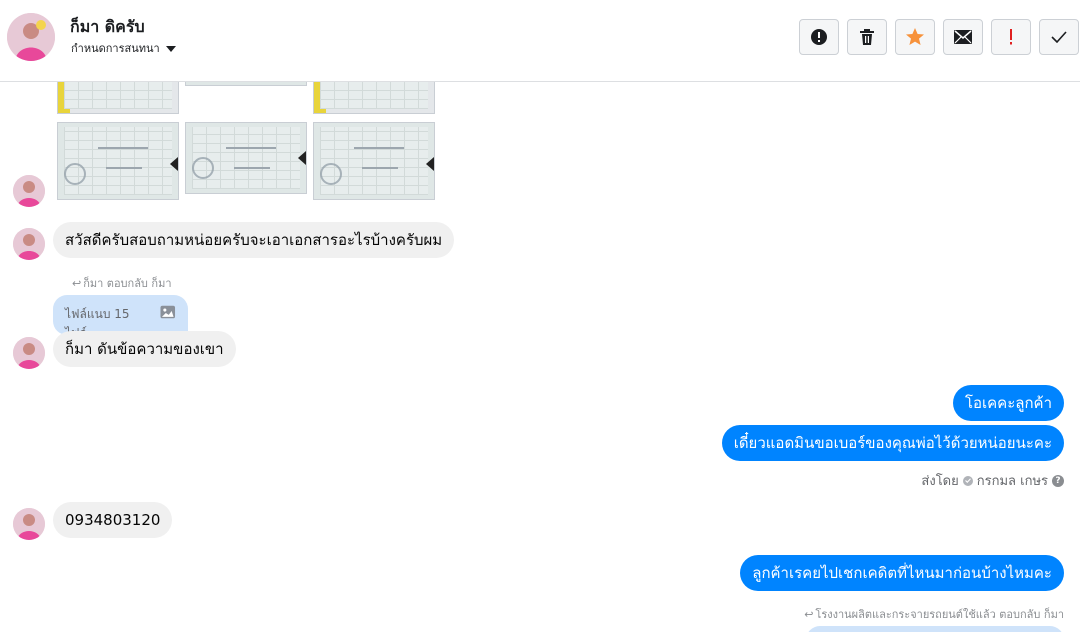  Describe the element at coordinates (107, 26) in the screenshot. I see `contact-name: ก็มา ดิครับ` at that location.